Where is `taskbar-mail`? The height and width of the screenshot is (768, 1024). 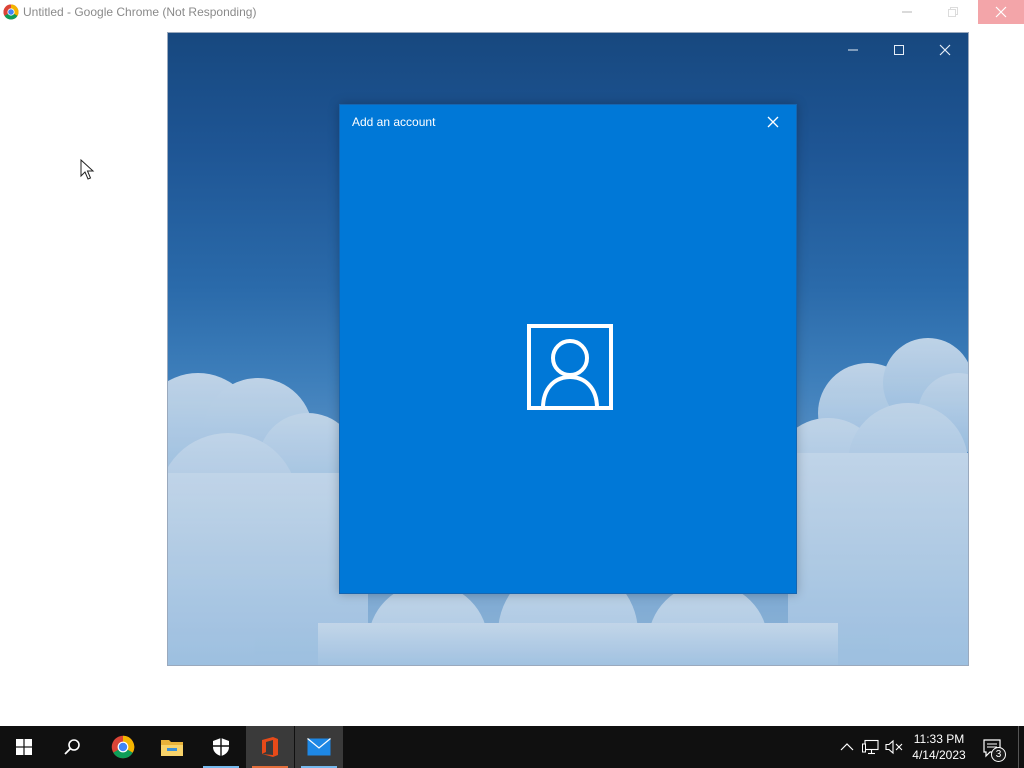 taskbar-mail is located at coordinates (319, 747).